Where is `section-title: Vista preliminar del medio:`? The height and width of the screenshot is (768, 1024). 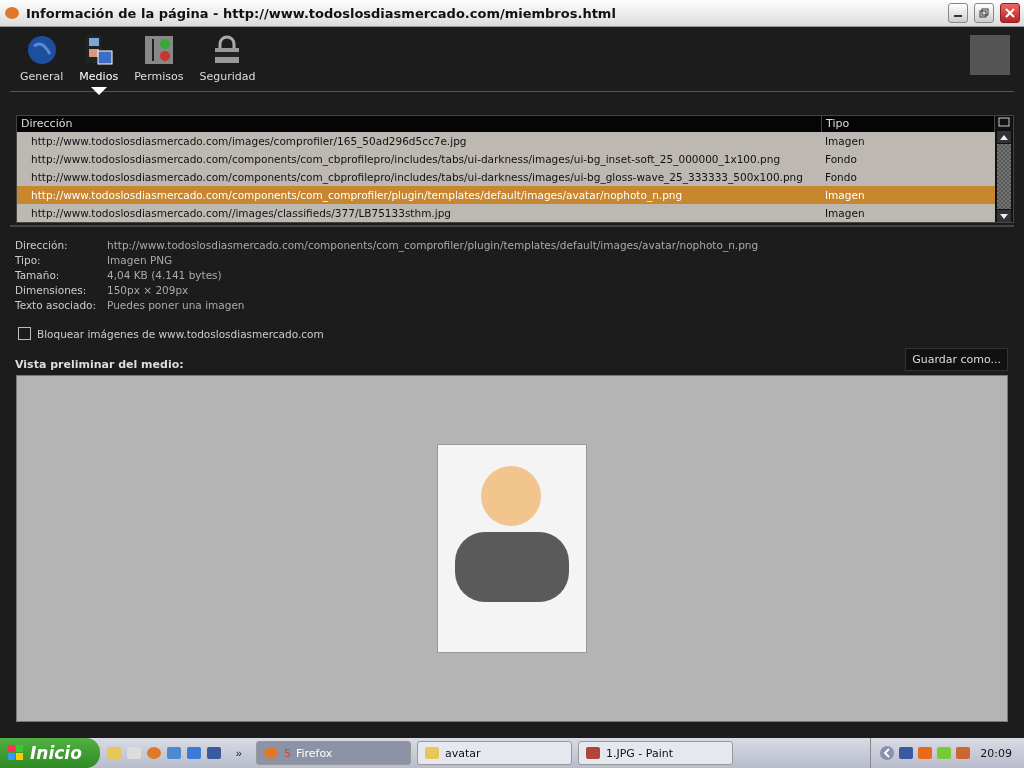 section-title: Vista preliminar del medio: is located at coordinates (99, 364).